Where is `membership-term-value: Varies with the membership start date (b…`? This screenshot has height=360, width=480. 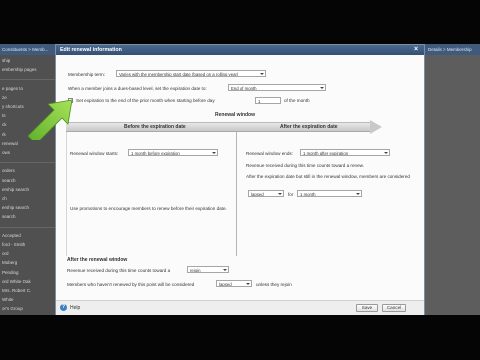 membership-term-value: Varies with the membership start date (b… is located at coordinates (179, 74).